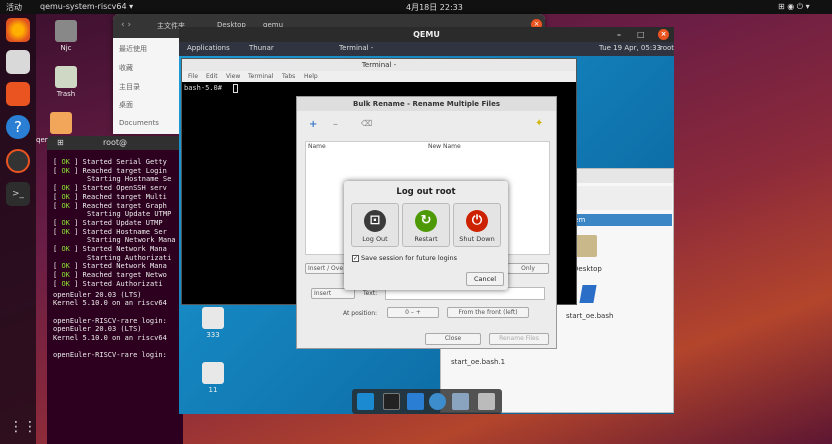  I want to click on sidebar-item-documents: Documents, so click(139, 123).